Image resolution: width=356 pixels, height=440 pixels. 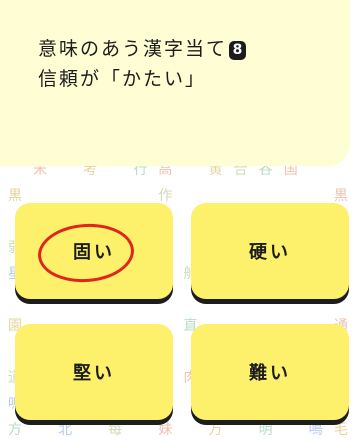 I want to click on question-number-badge: 8, so click(x=238, y=50).